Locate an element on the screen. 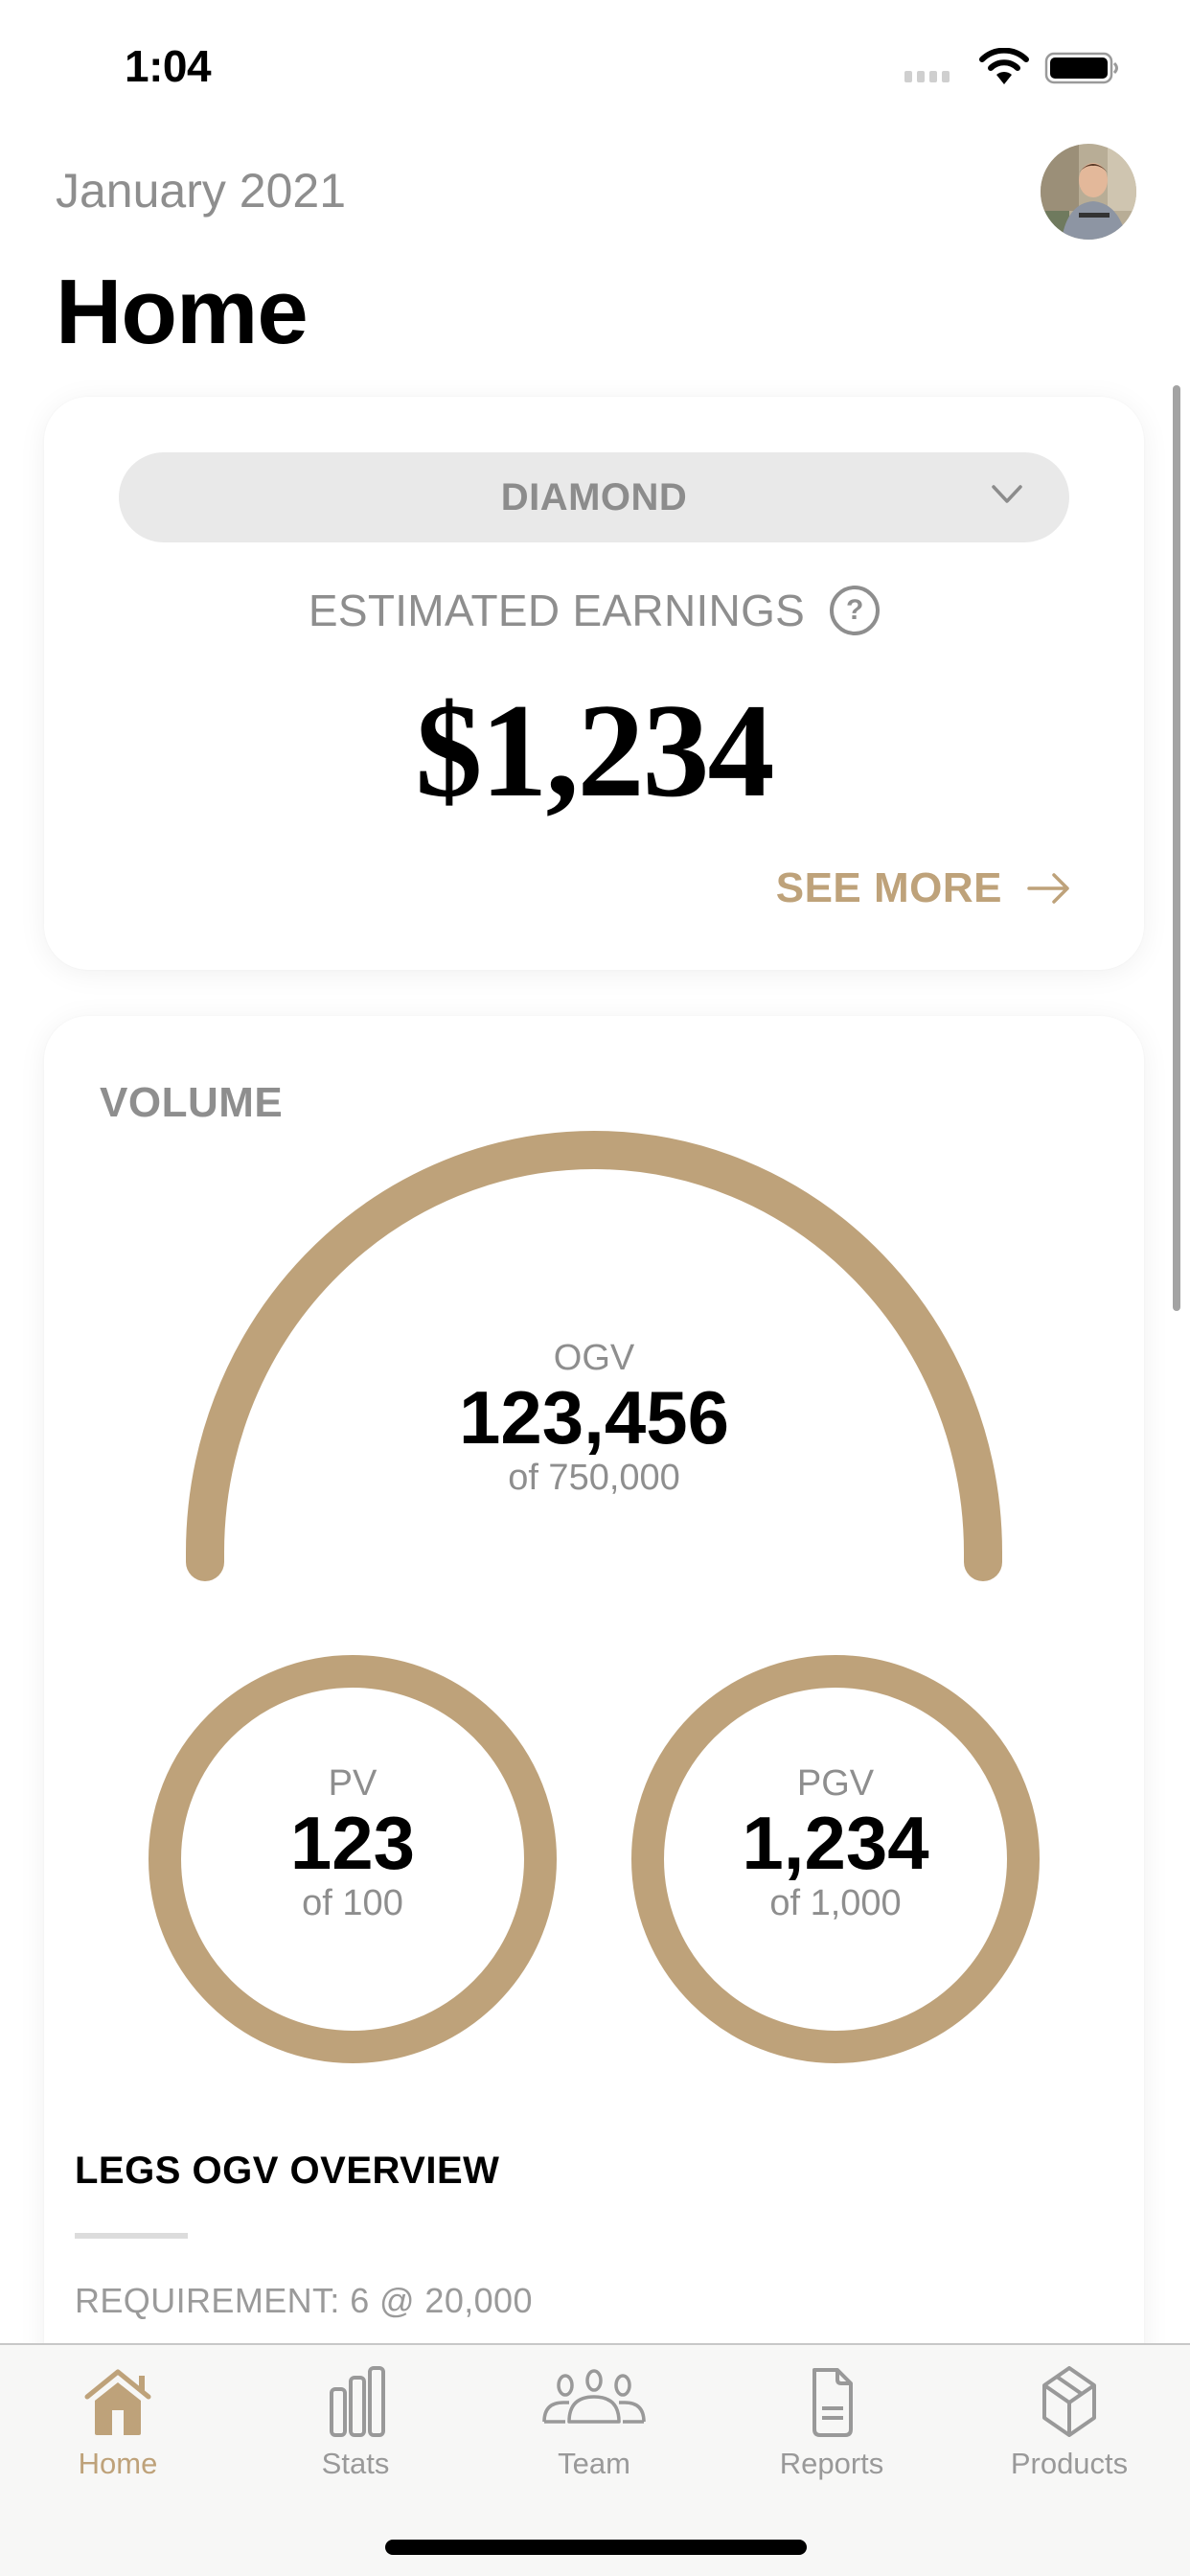 The width and height of the screenshot is (1190, 2576). ogv-label: OGV is located at coordinates (594, 1358).